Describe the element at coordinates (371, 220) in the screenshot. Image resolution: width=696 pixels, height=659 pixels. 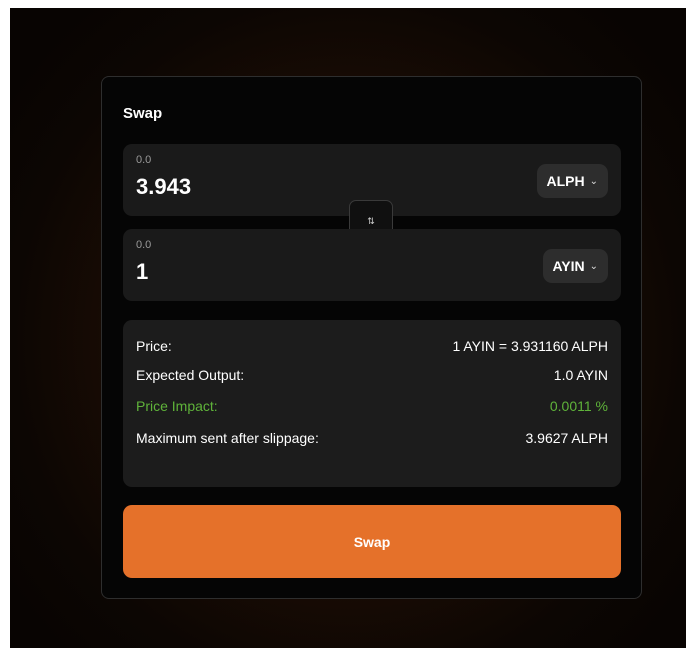
I see `swap-arrows-icon: ⇅` at that location.